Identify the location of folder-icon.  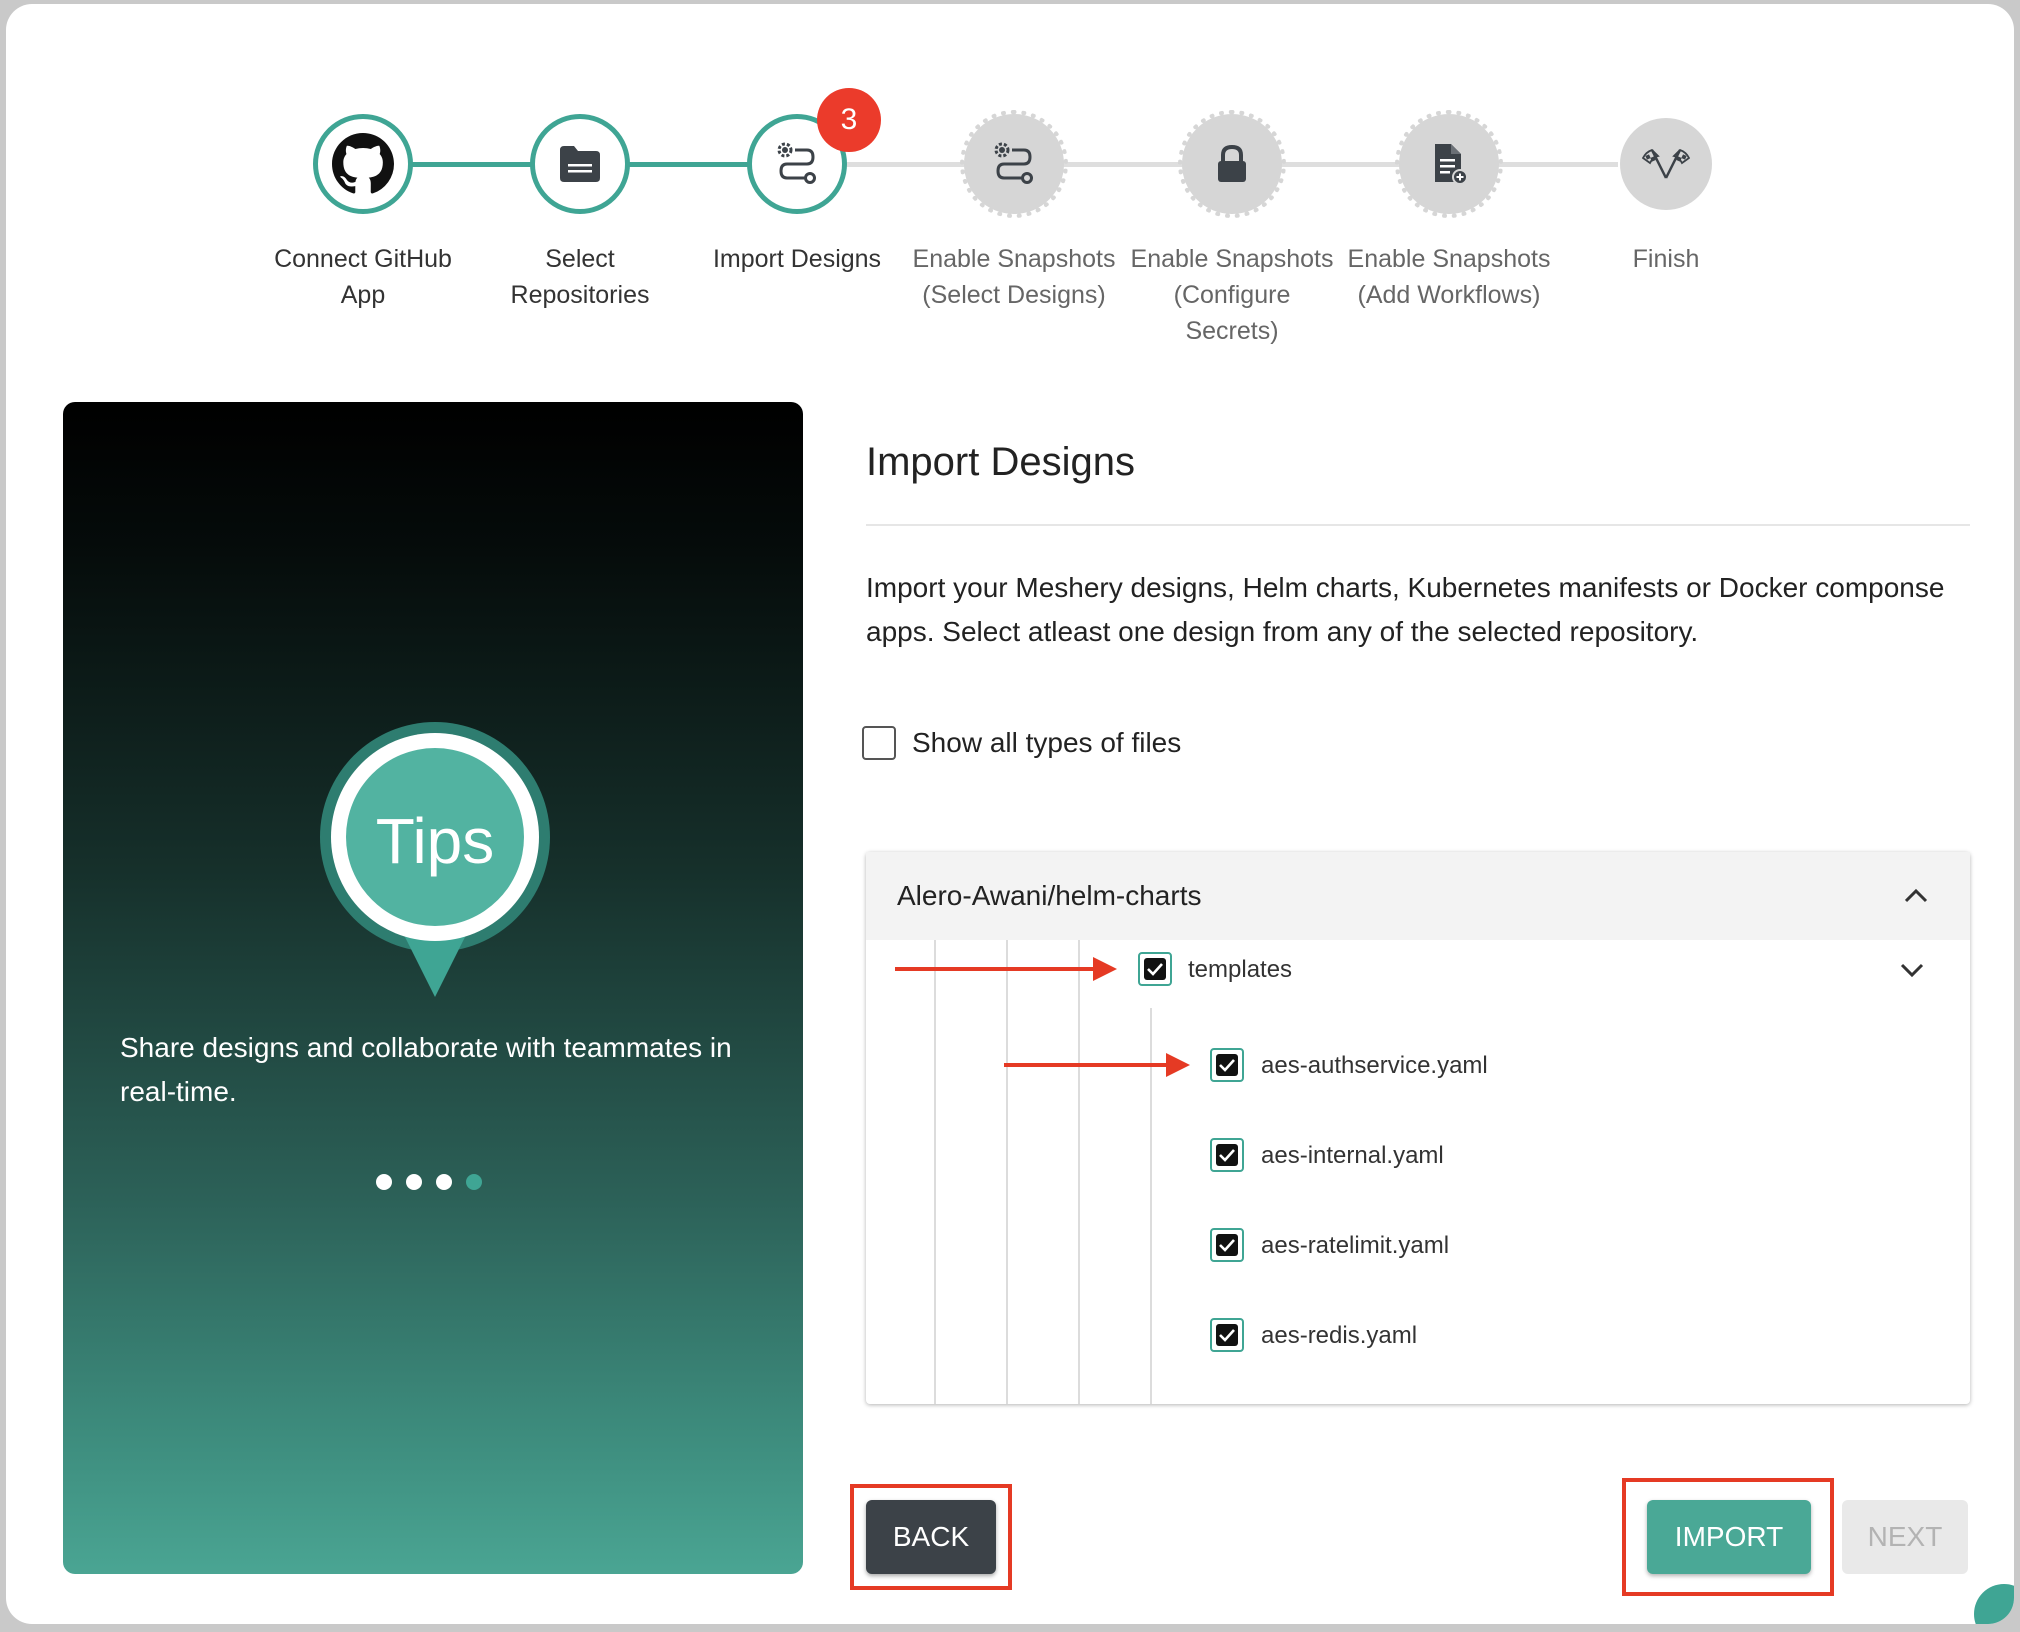
(580, 164).